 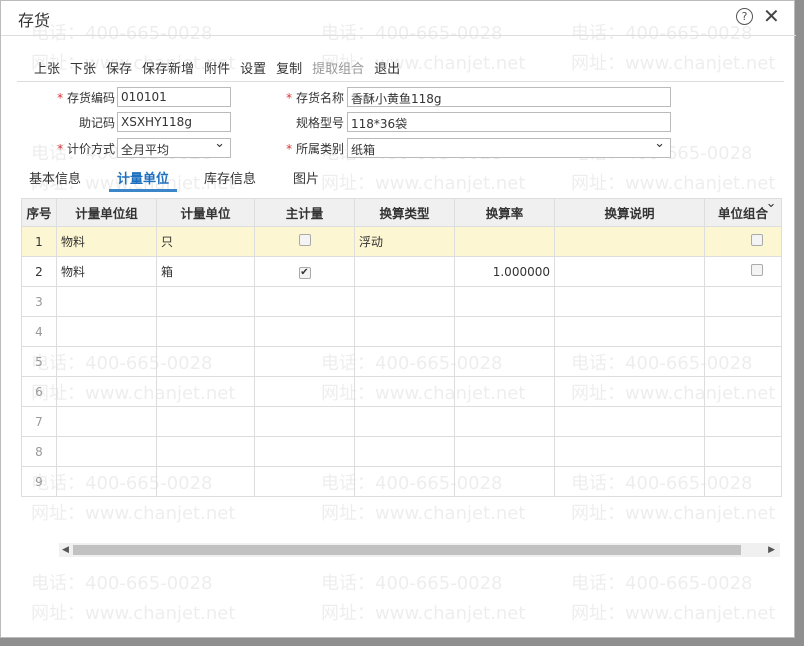 What do you see at coordinates (119, 67) in the screenshot?
I see `save-button: 保存` at bounding box center [119, 67].